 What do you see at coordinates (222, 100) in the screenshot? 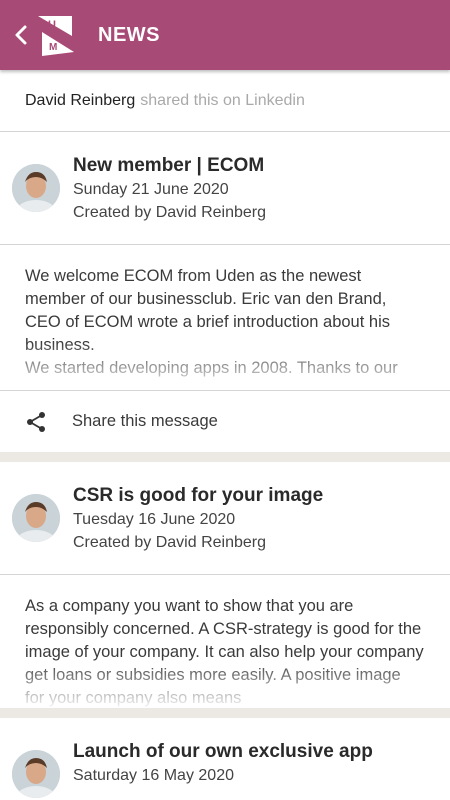
I see `shared-by-text: shared this on Linkedin` at bounding box center [222, 100].